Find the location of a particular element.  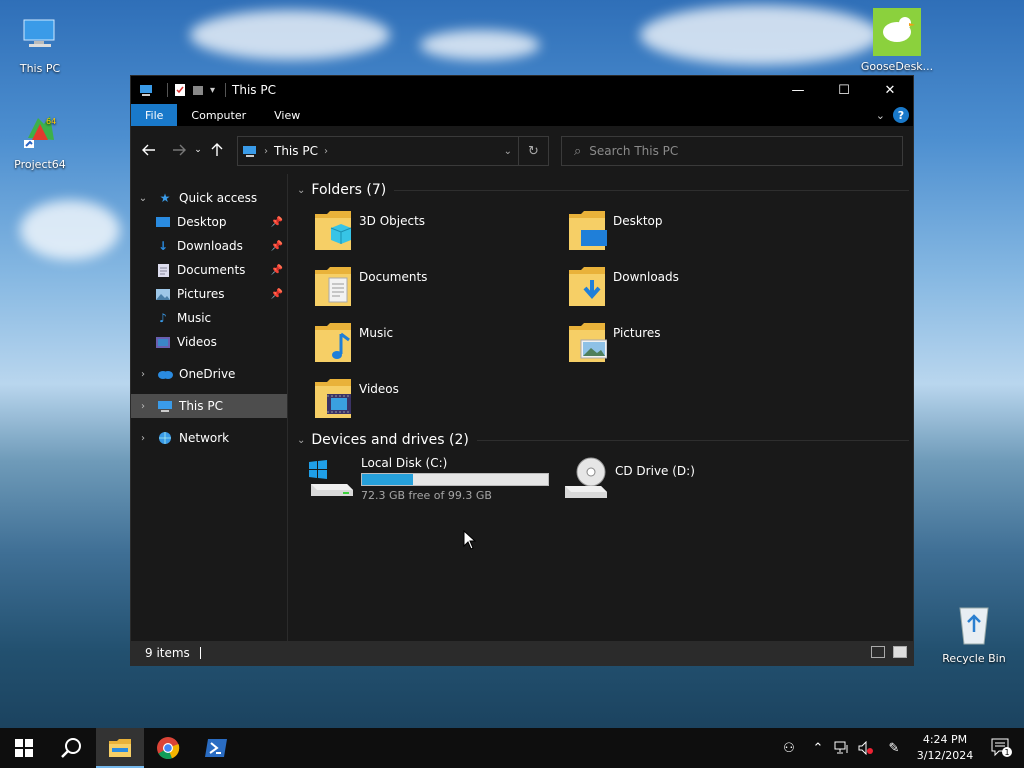

desktop-icon-project64: 64 Project64 is located at coordinates (40, 138).